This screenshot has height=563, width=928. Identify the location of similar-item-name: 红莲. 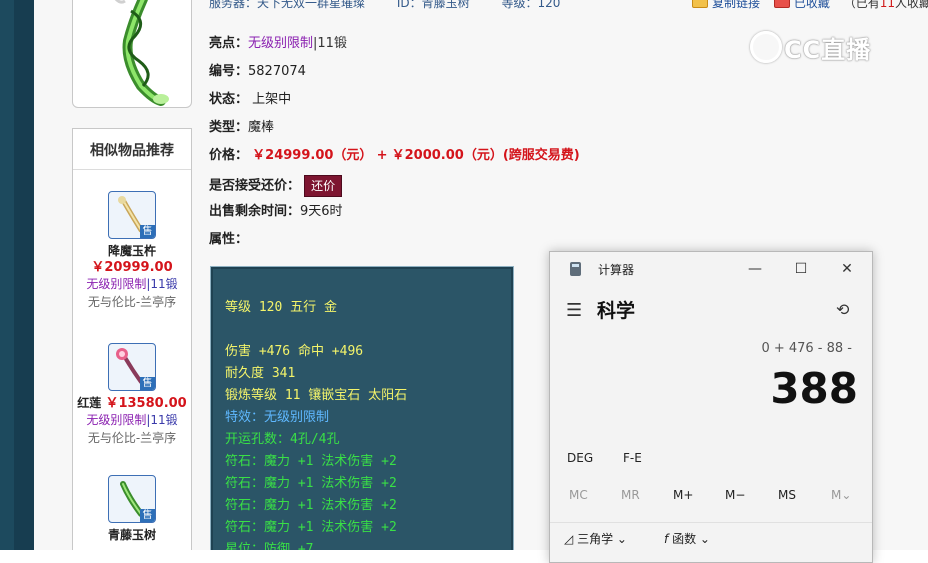
(89, 403).